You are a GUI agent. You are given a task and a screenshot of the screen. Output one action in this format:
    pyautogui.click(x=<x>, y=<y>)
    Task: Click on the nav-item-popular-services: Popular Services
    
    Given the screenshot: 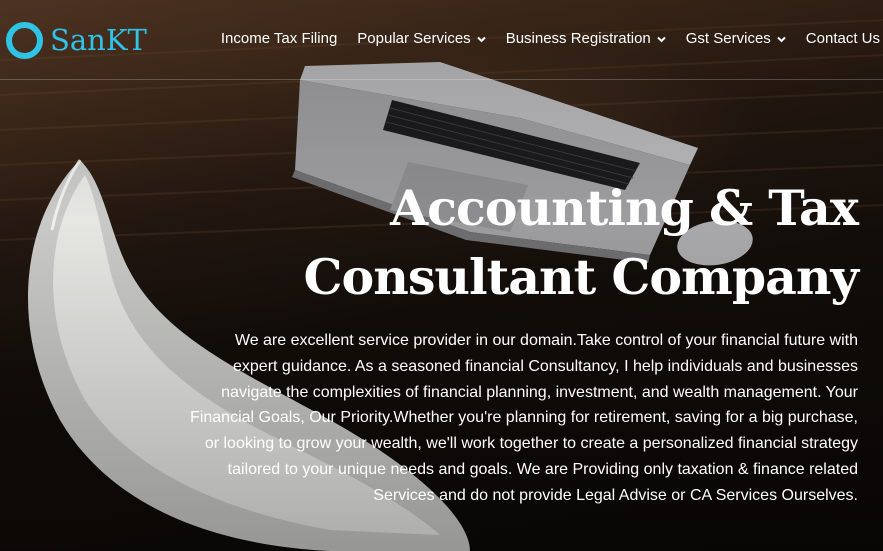 What is the action you would take?
    pyautogui.click(x=421, y=39)
    